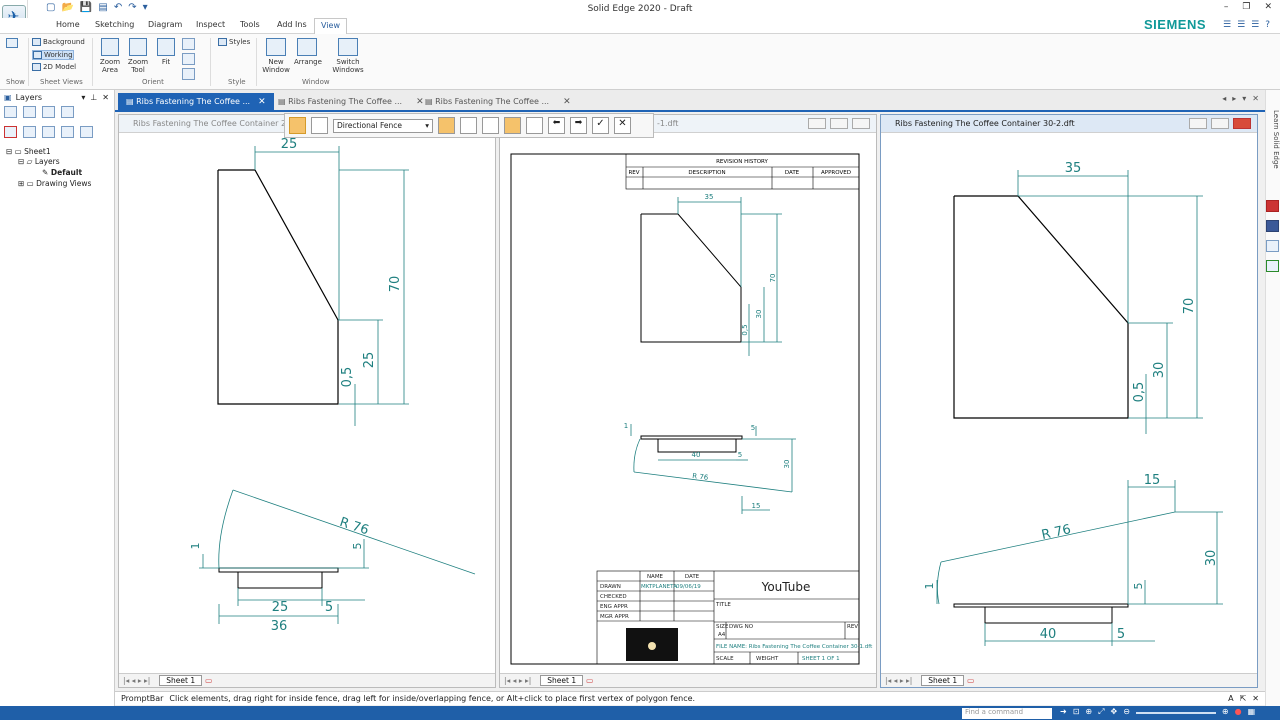  What do you see at coordinates (1272, 206) in the screenshot?
I see `youtube-icon` at bounding box center [1272, 206].